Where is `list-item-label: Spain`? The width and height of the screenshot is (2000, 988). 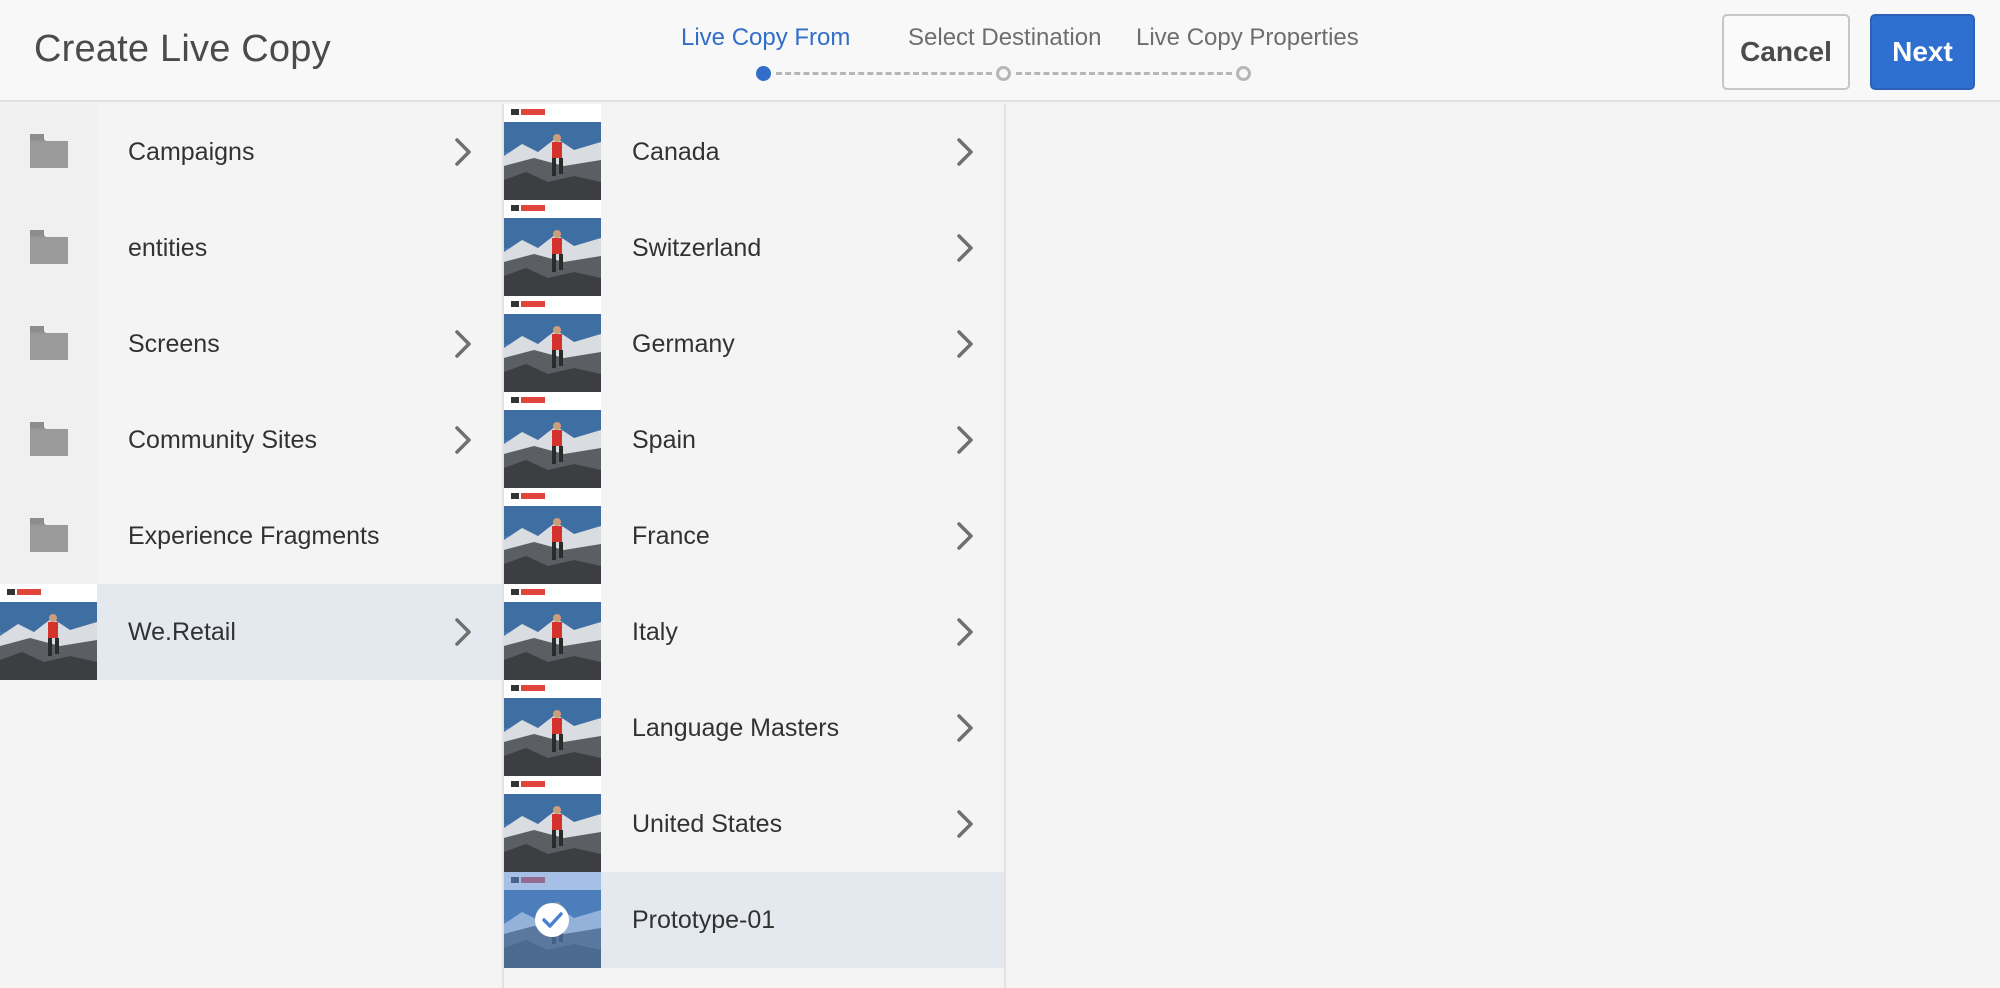 list-item-label: Spain is located at coordinates (664, 439).